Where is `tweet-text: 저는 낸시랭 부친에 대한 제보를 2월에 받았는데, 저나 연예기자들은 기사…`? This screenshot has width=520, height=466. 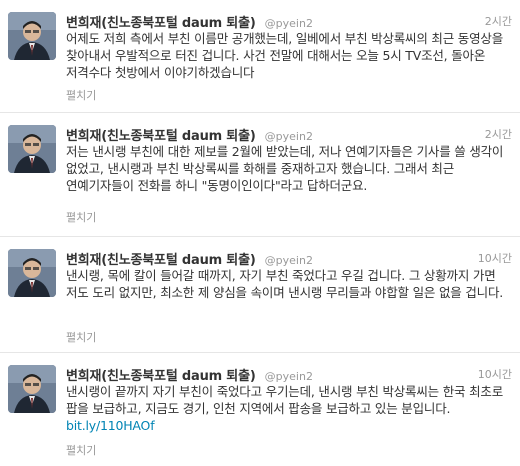 tweet-text: 저는 낸시랭 부친에 대한 제보를 2월에 받았는데, 저나 연예기자들은 기사… is located at coordinates (285, 168).